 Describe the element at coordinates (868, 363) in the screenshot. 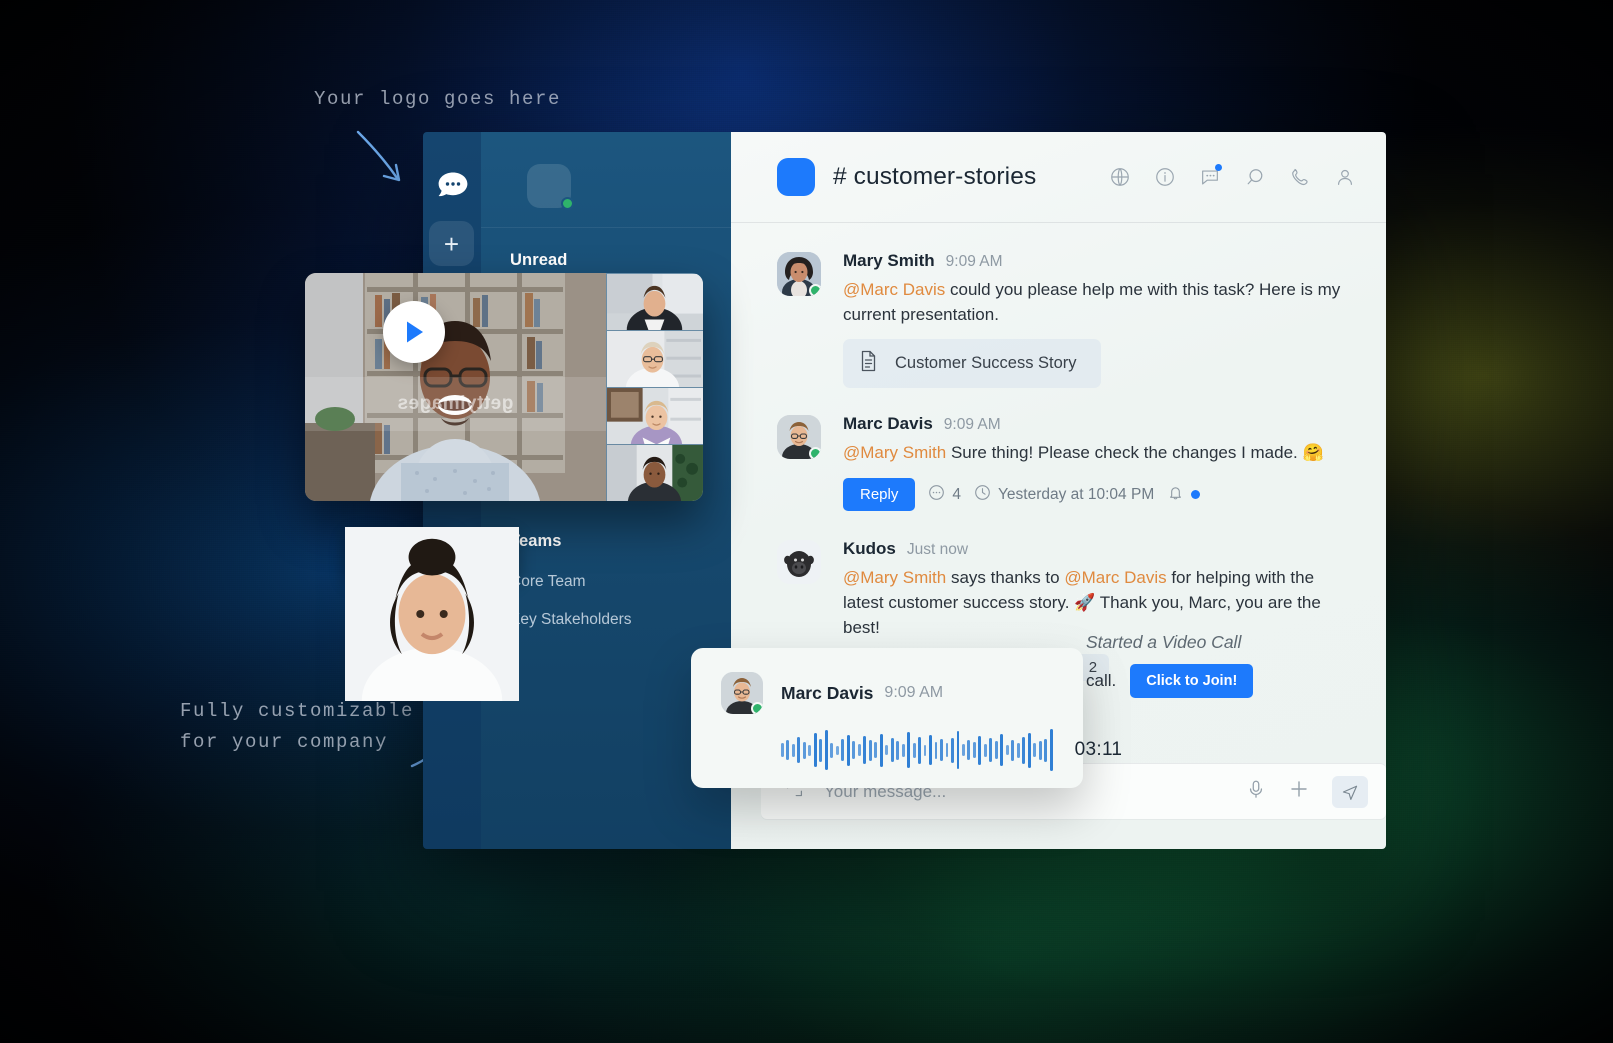

I see `document-icon` at that location.